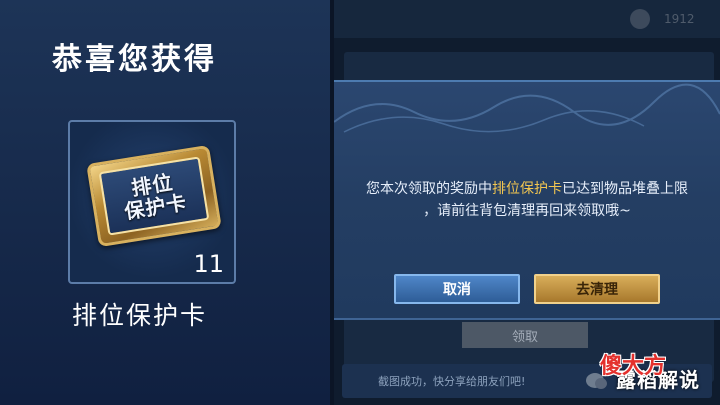  I want to click on coin-icon, so click(640, 19).